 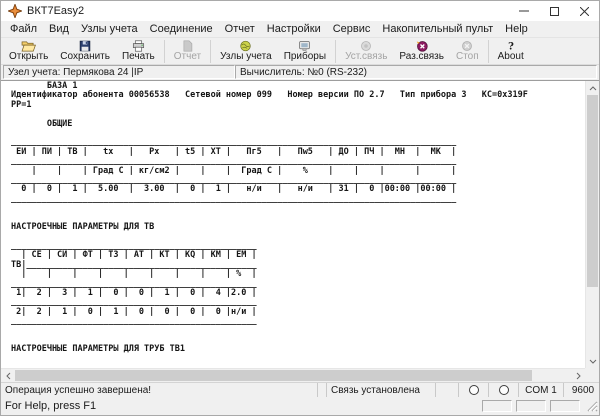 I want to click on computer-panel: Вычислитель: №0 (RS-232), so click(x=416, y=72).